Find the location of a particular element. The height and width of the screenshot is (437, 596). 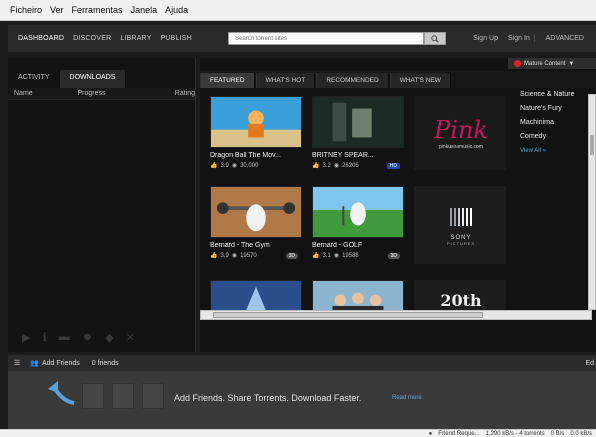

vertical-scrollbar is located at coordinates (592, 202).